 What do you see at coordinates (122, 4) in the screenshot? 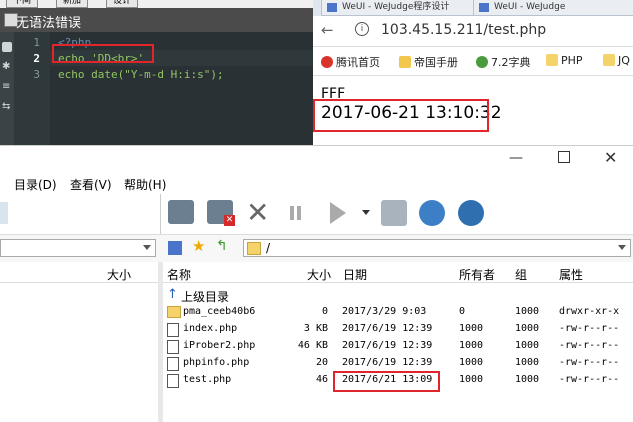
I see `top-button-3: 设计` at bounding box center [122, 4].